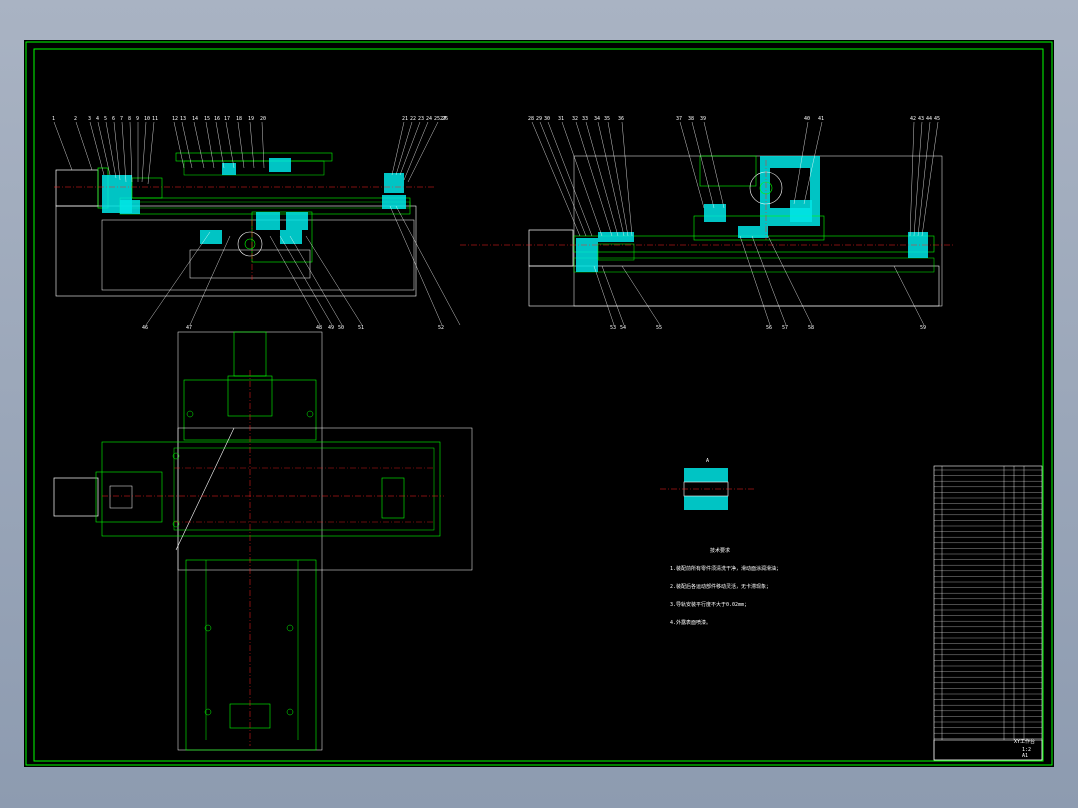  Describe the element at coordinates (341, 328) in the screenshot. I see `front-view-callout-50: 50` at that location.